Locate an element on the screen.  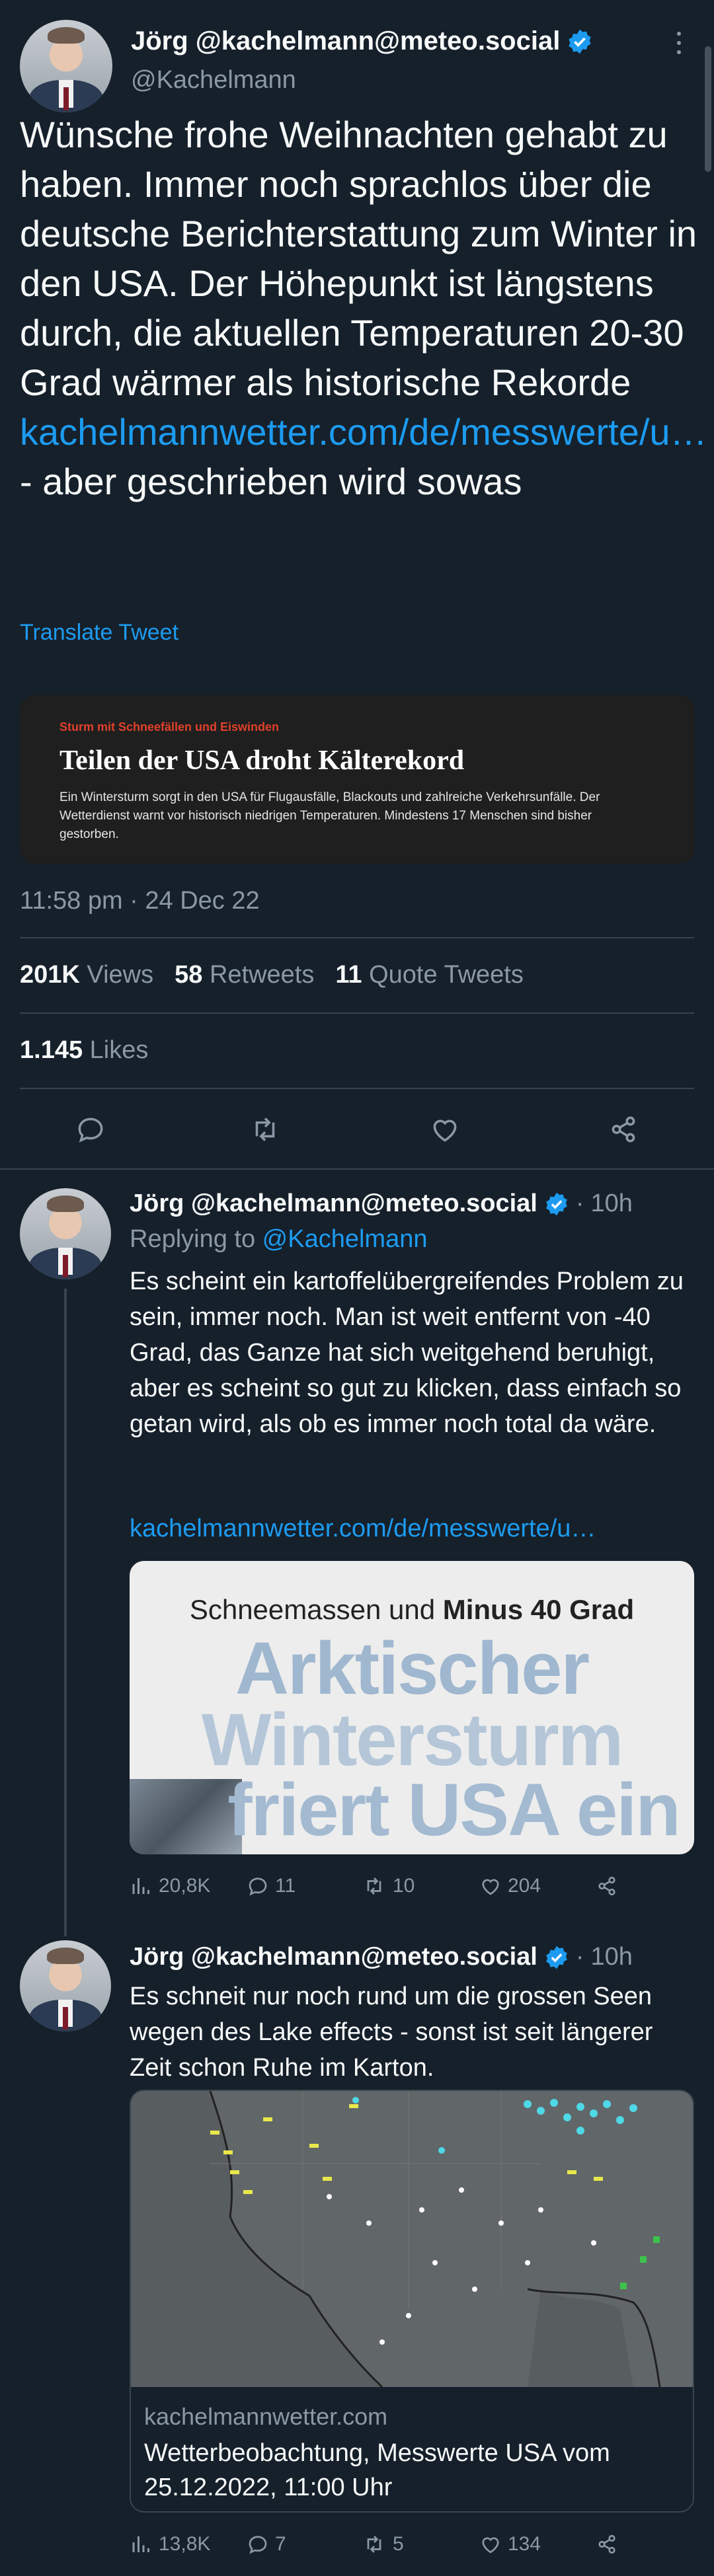
card-kicker: Sturm mit Schneefällen und Eiswinden is located at coordinates (170, 727).